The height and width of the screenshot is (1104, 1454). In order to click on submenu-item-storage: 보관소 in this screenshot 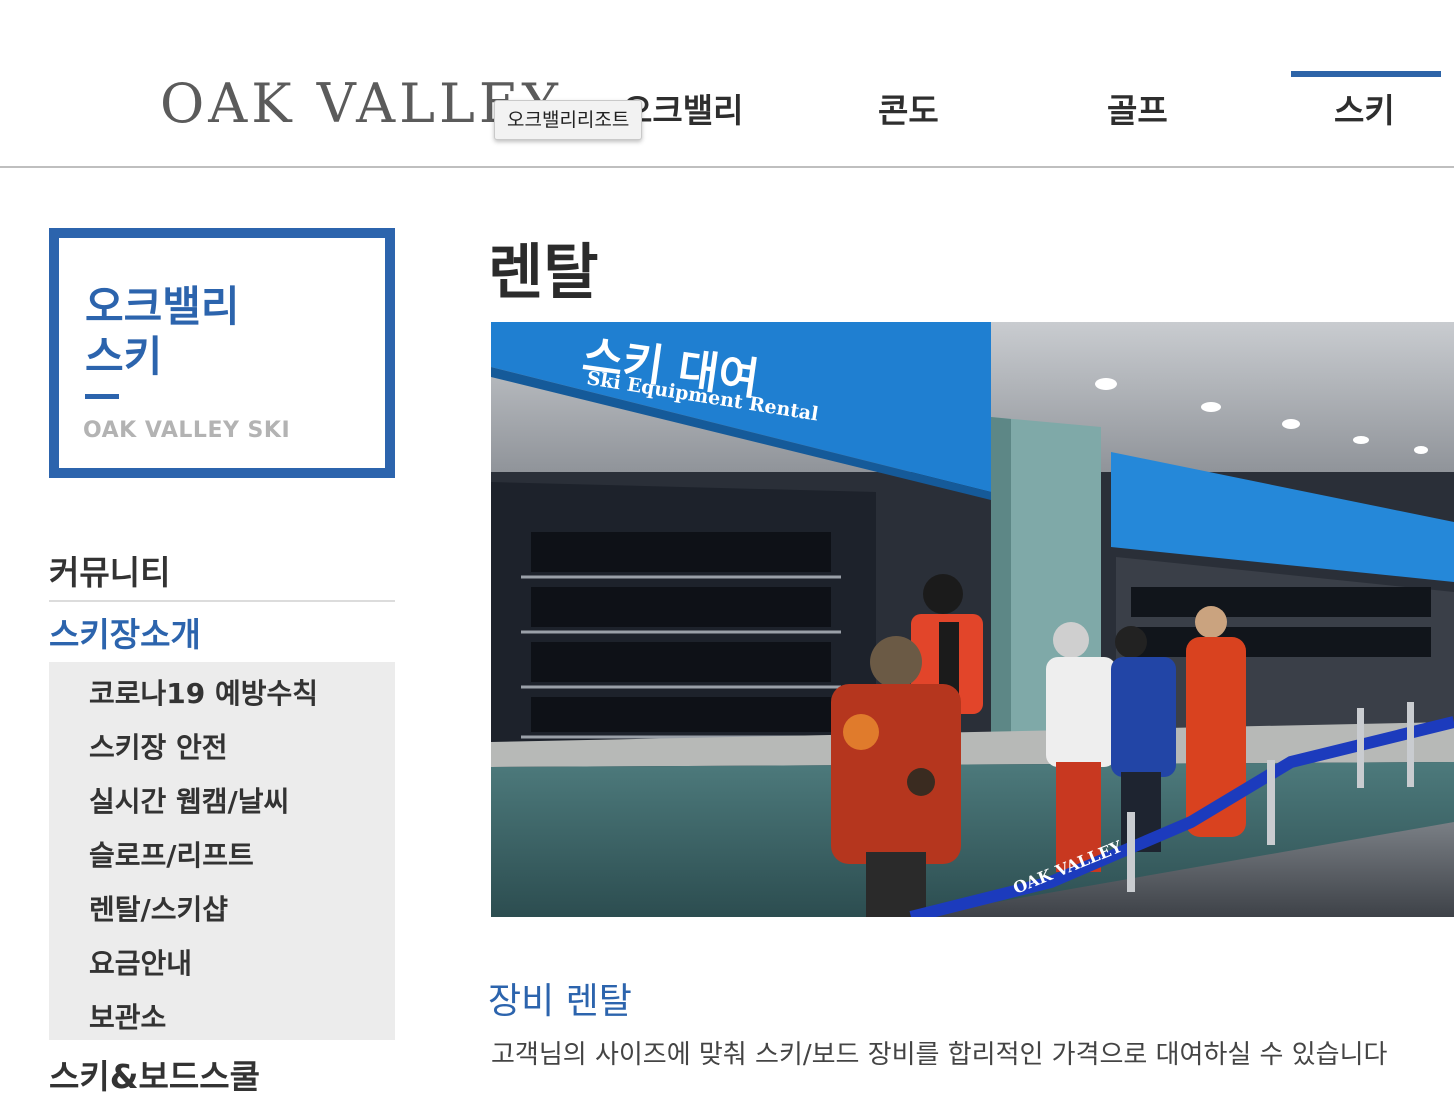, I will do `click(127, 1016)`.